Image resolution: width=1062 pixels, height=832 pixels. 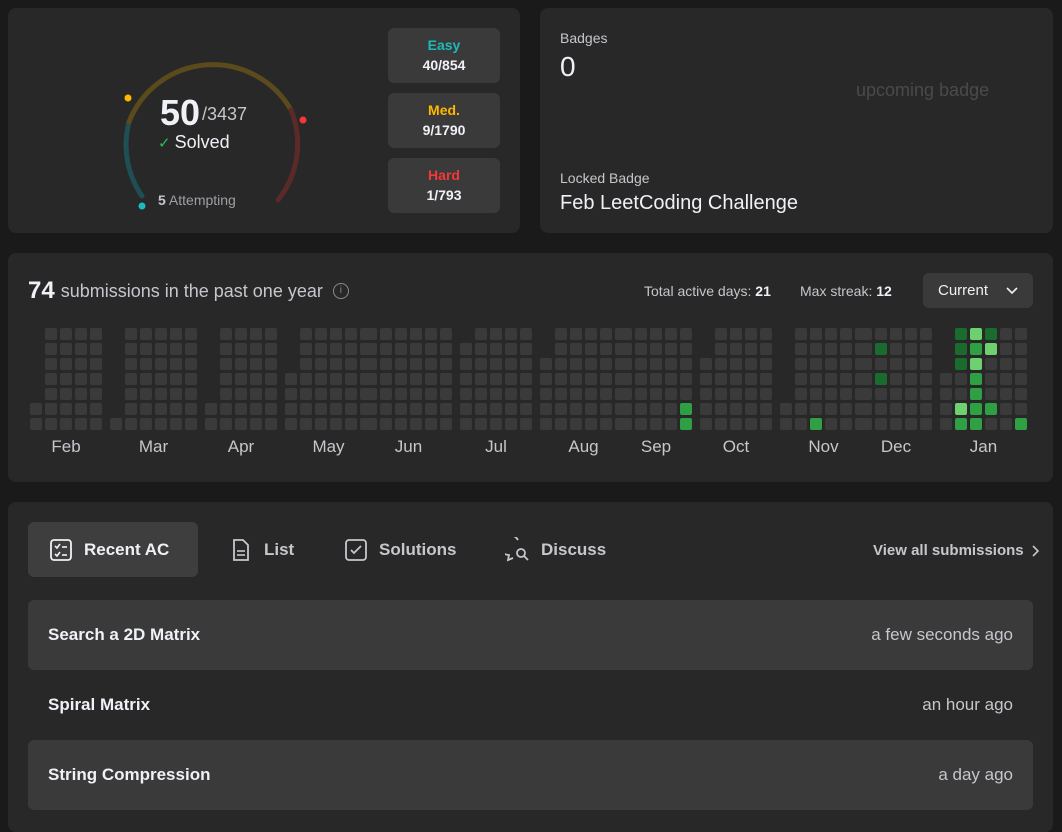 What do you see at coordinates (530, 775) in the screenshot?
I see `submission-row: String Compression a day ago` at bounding box center [530, 775].